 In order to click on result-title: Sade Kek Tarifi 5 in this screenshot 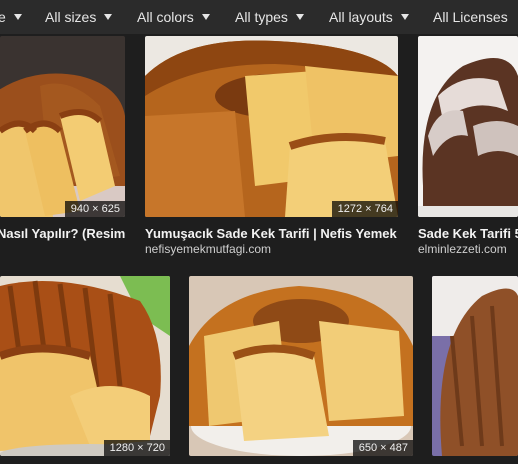, I will do `click(468, 233)`.